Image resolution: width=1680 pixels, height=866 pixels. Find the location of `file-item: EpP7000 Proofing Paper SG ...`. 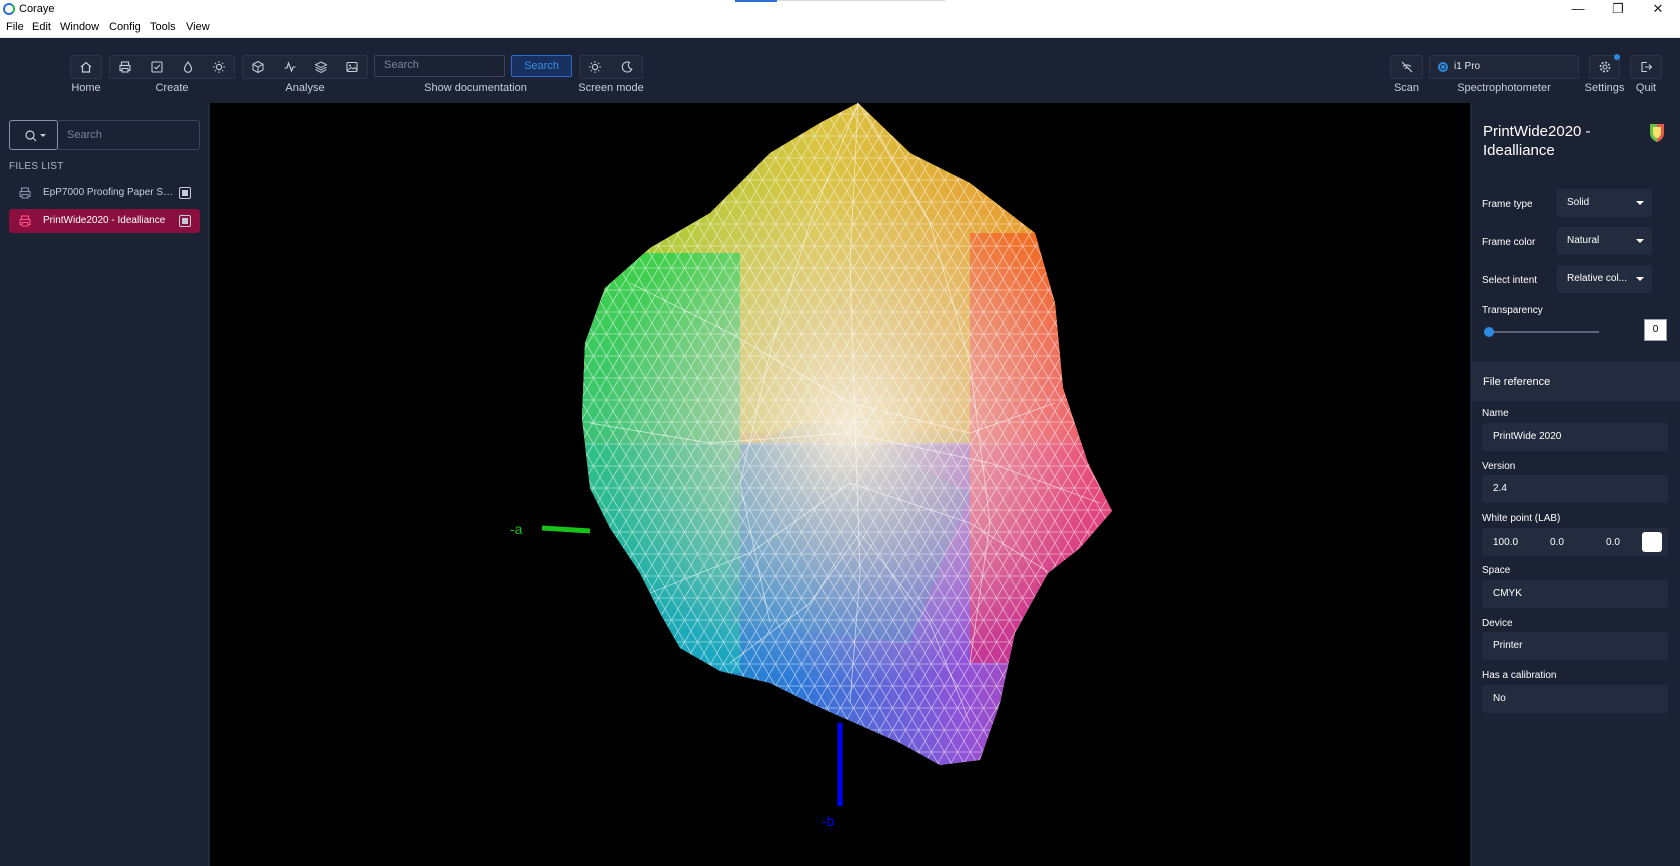

file-item: EpP7000 Proofing Paper SG ... is located at coordinates (104, 193).